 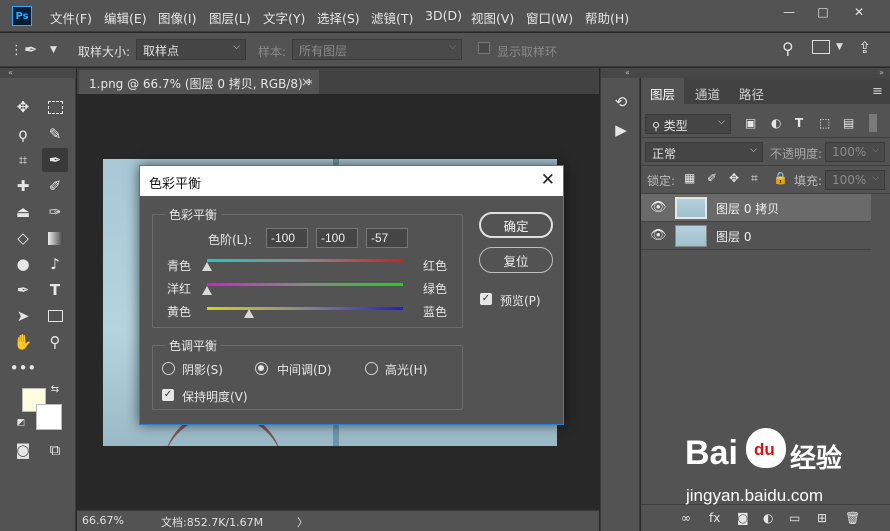 I want to click on layer-row-layer0-copy: 👁 图层 0 拷贝, so click(x=756, y=208).